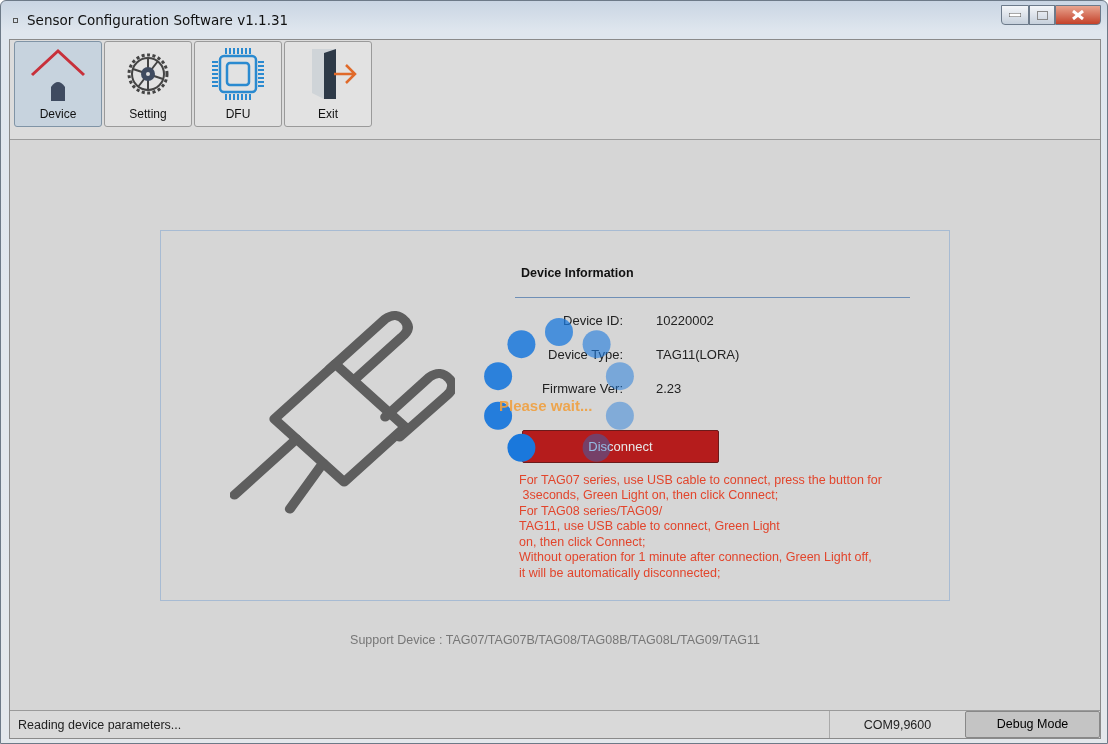  I want to click on toolbar-button: DFU, so click(238, 84).